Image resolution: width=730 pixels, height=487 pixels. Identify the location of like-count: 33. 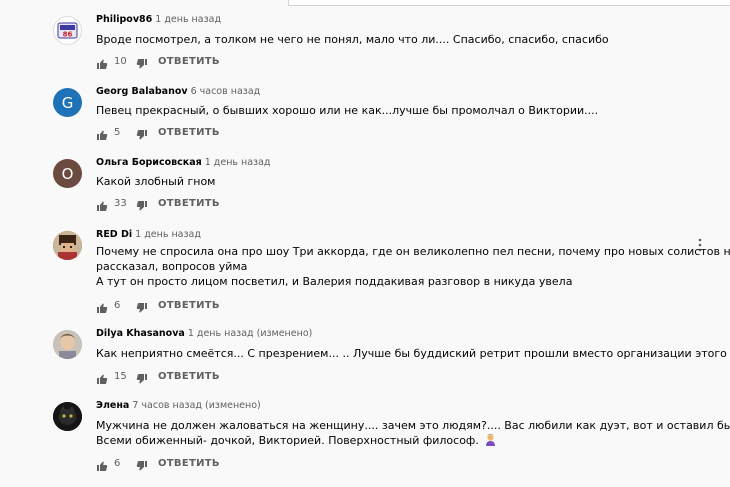
(120, 203).